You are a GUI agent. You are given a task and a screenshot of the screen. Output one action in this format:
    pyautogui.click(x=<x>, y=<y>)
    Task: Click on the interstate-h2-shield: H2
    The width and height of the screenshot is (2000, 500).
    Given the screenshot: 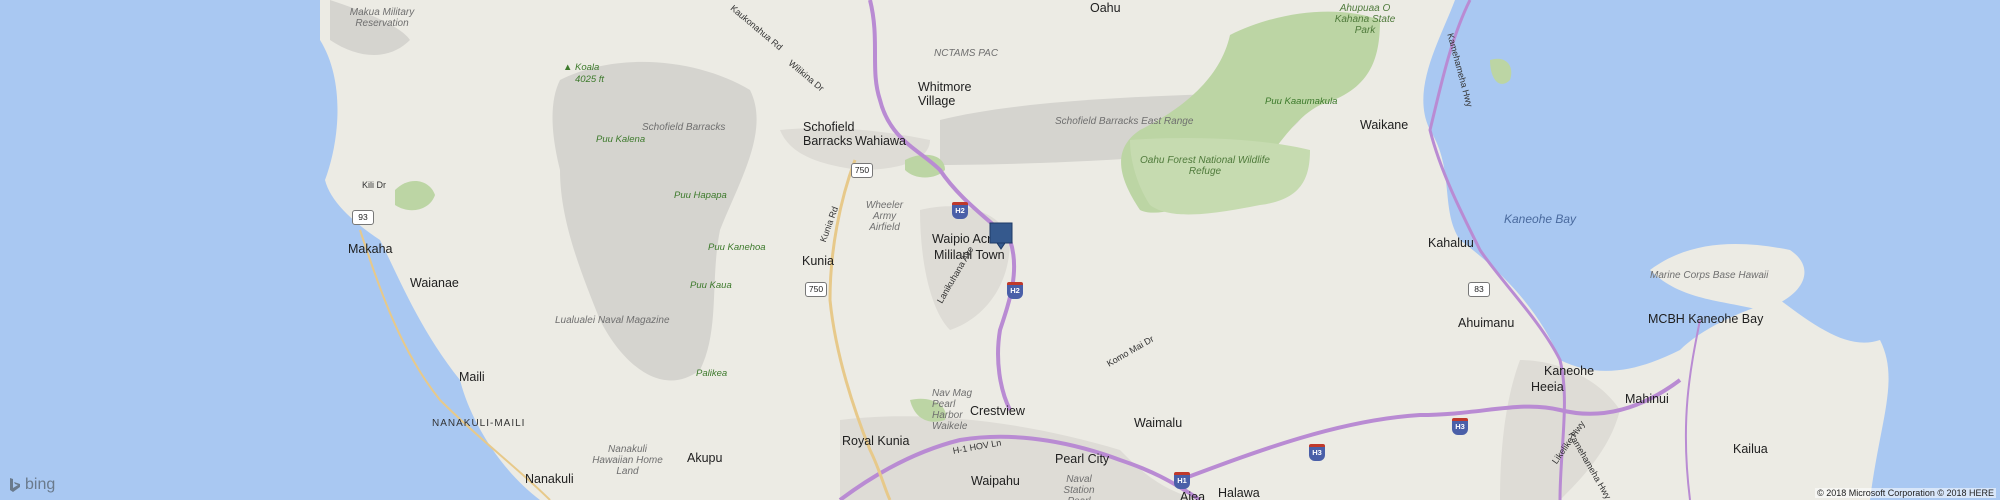 What is the action you would take?
    pyautogui.click(x=960, y=210)
    